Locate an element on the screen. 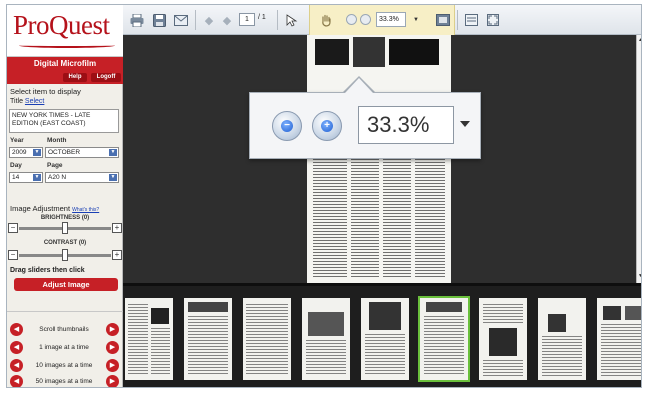  next-fifty-icon: ▶ is located at coordinates (112, 381).